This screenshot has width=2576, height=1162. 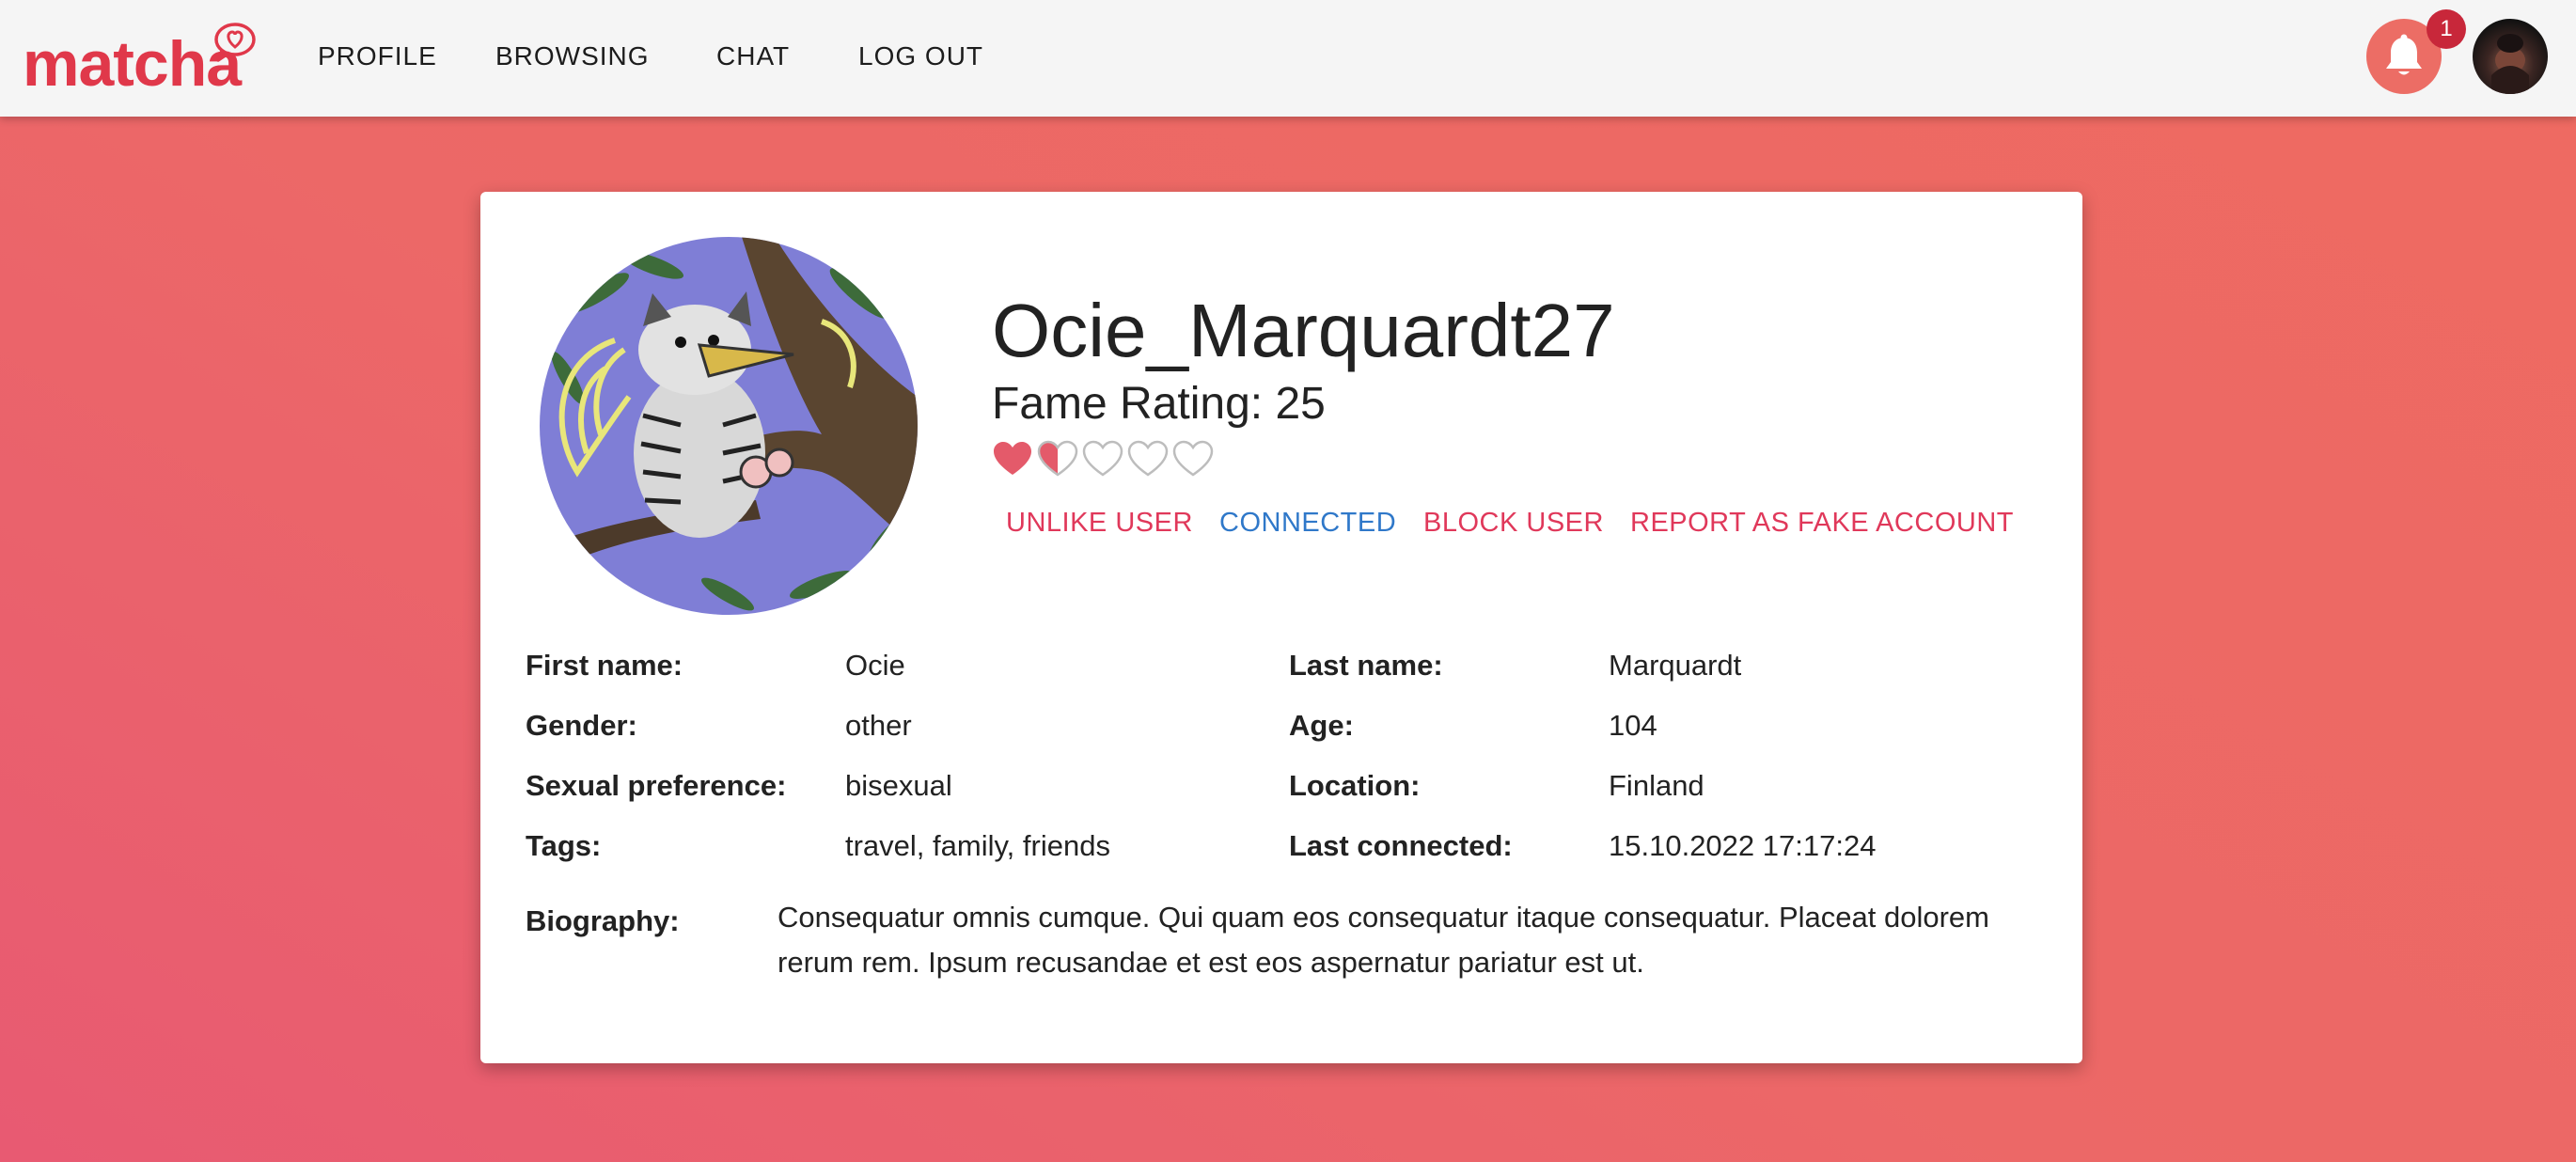 I want to click on user-avatar, so click(x=2511, y=56).